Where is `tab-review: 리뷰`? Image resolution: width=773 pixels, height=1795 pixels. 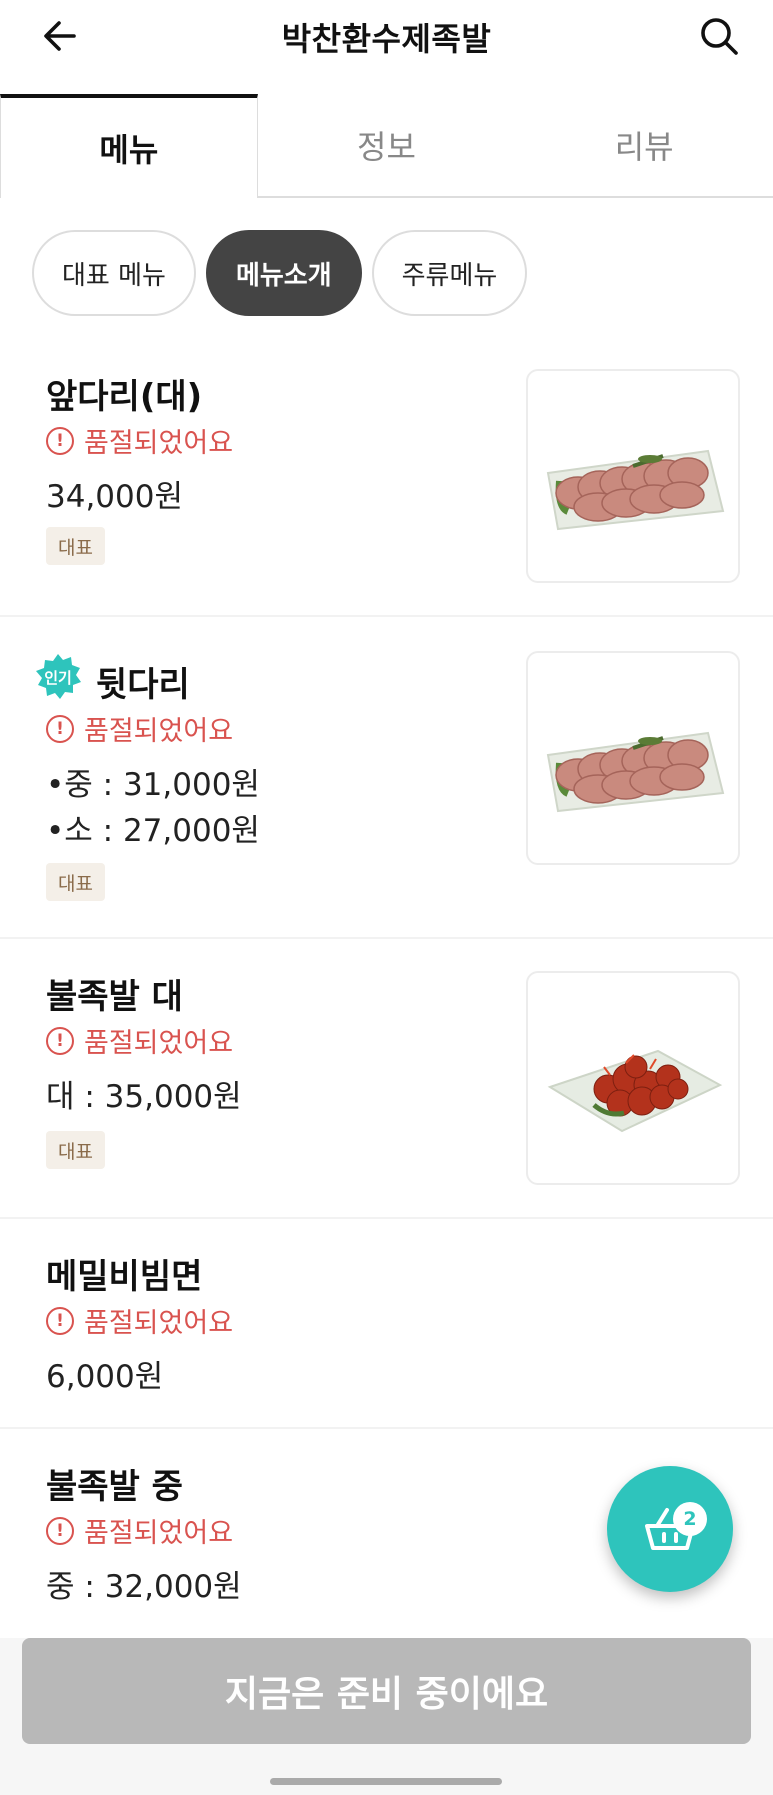
tab-review: 리뷰 is located at coordinates (644, 146).